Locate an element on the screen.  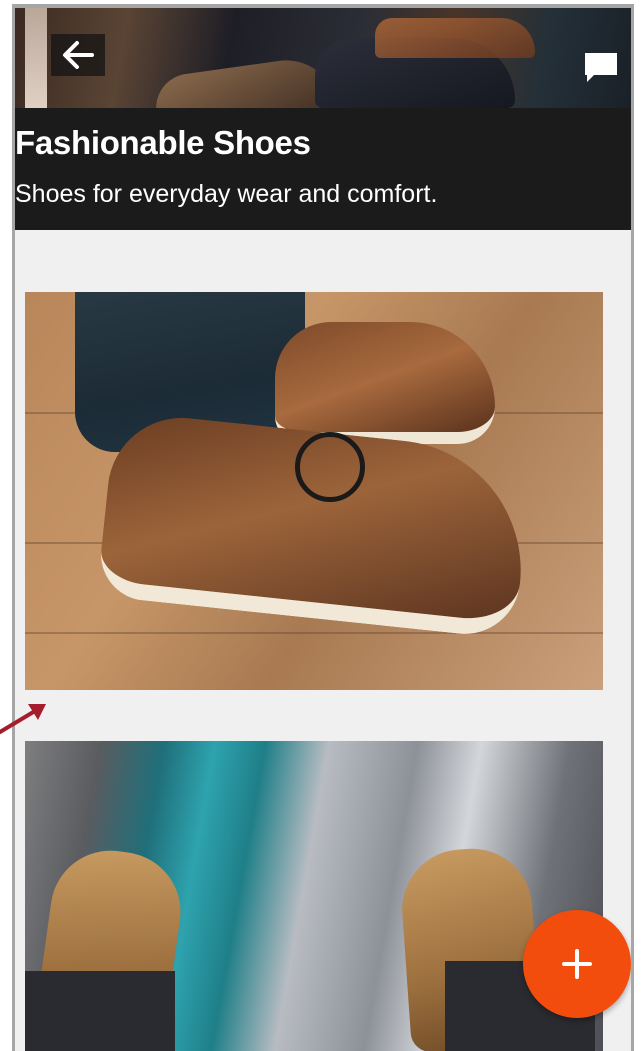
page-title: Fashionable Shoes is located at coordinates (163, 142).